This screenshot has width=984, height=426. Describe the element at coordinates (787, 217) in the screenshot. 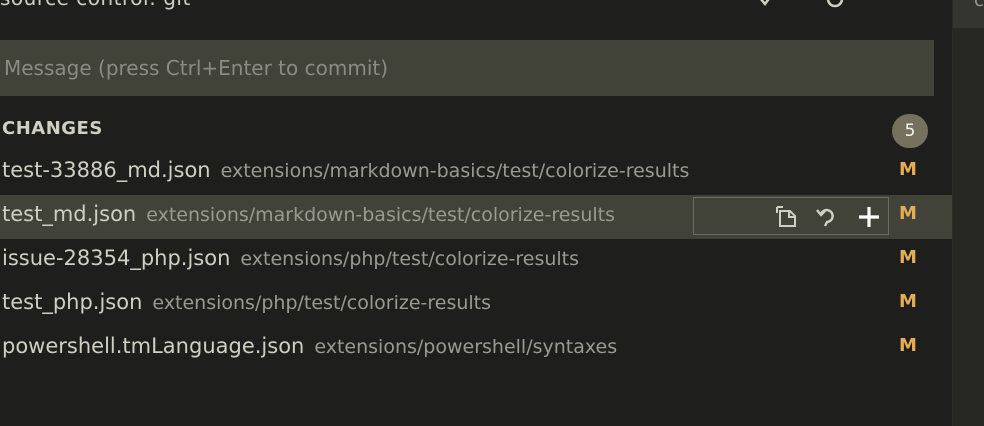

I see `open-file-icon` at that location.